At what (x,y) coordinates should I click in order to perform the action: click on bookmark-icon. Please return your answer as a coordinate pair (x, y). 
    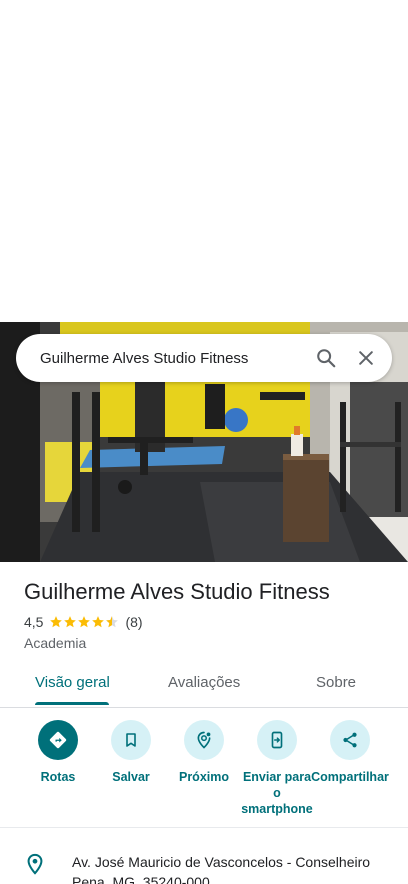
    Looking at the image, I should click on (131, 740).